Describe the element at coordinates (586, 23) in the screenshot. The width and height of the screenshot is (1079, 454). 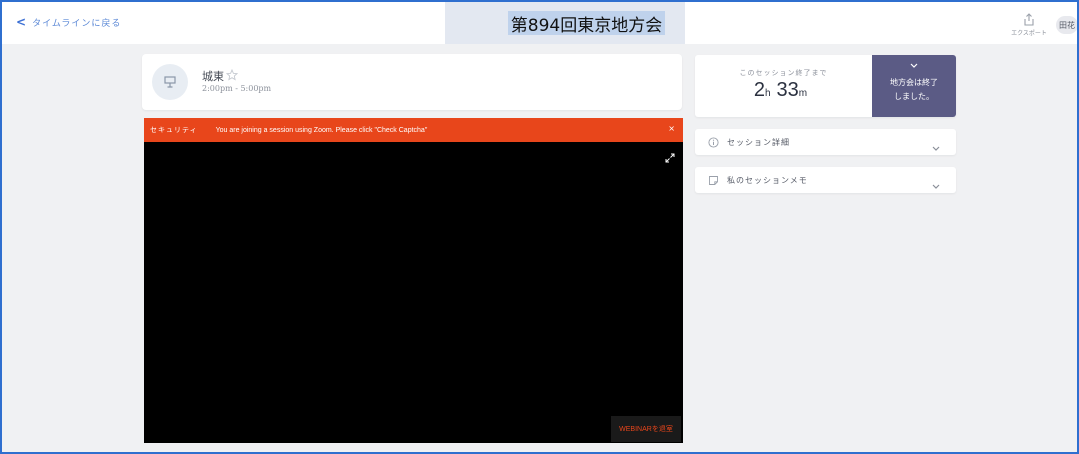
I see `page-title: 第894回東京地方会` at that location.